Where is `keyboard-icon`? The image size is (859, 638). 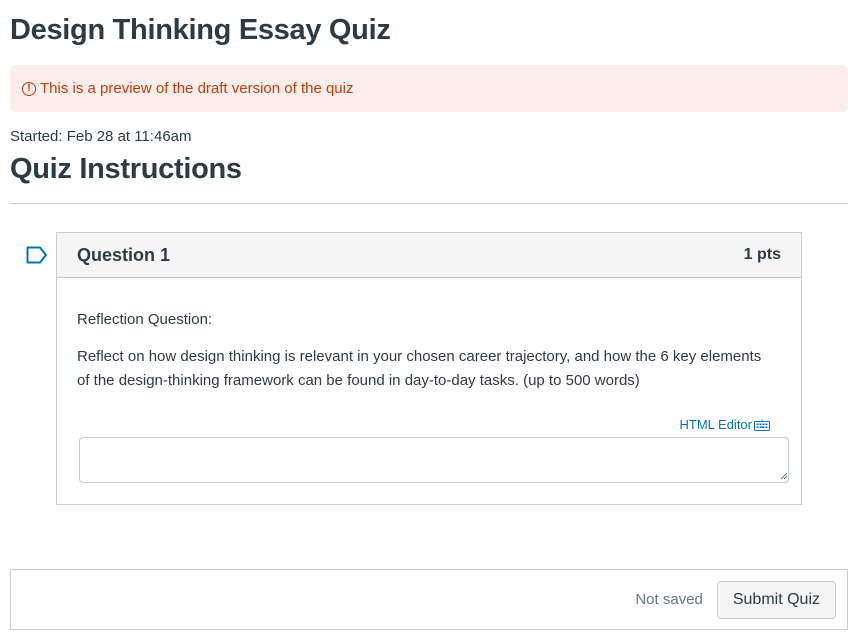 keyboard-icon is located at coordinates (762, 425).